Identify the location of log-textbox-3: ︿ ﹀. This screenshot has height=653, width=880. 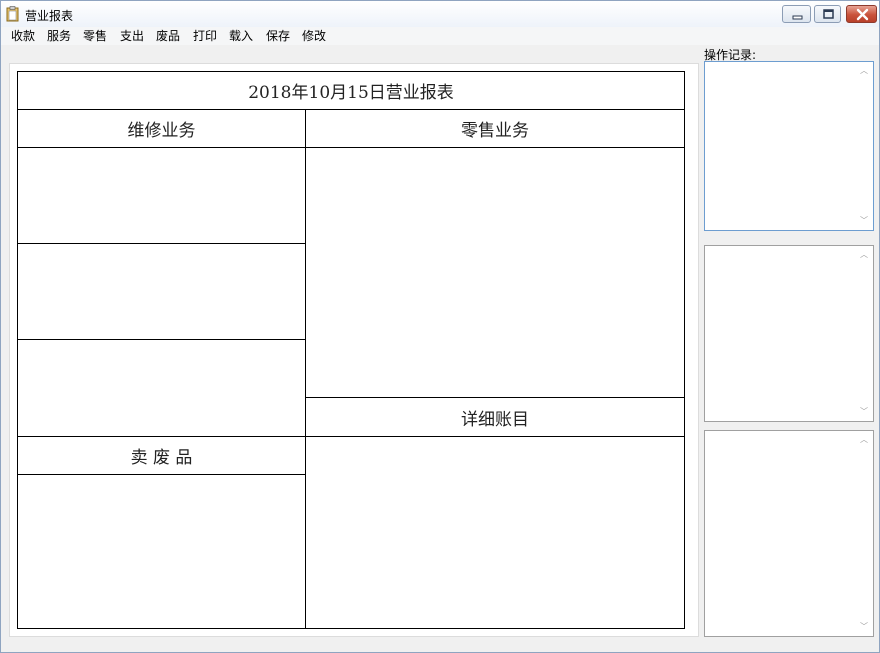
(789, 533).